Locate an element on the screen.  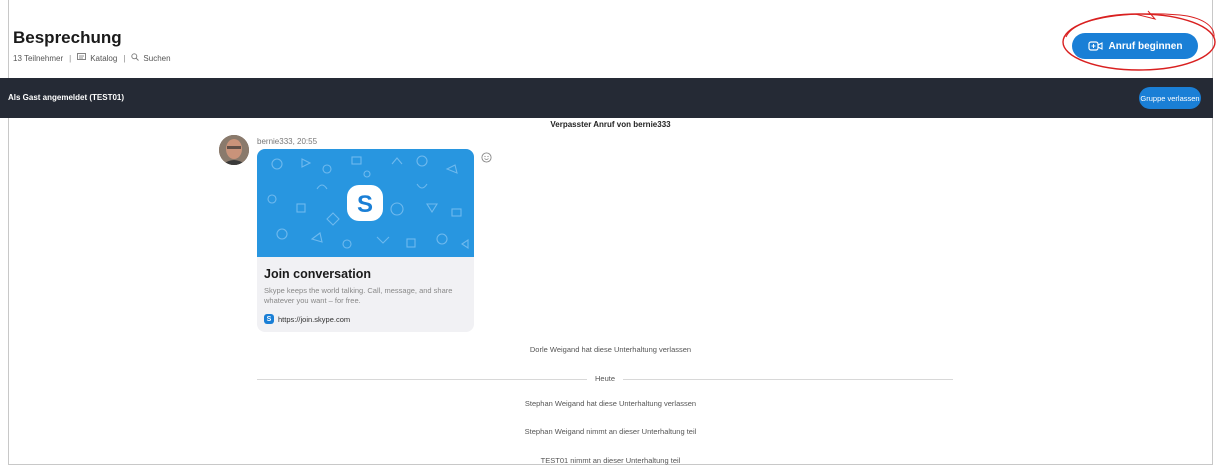
conversation-subline: 13 Teilnehmer | Katalog | Suchen is located at coordinates (92, 58).